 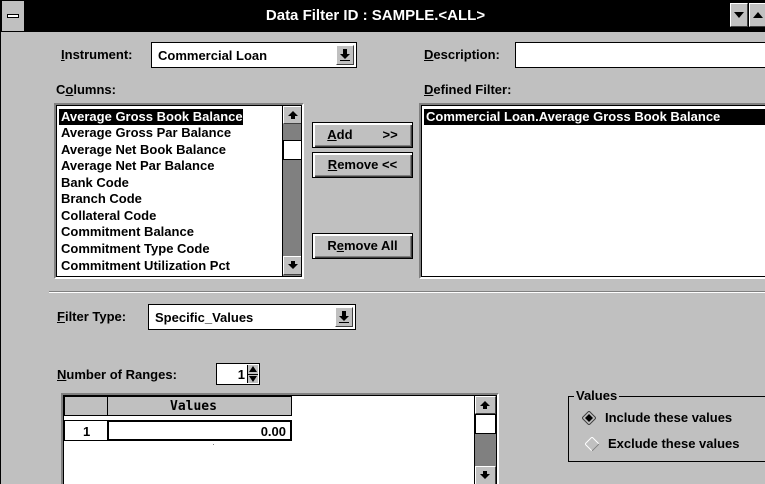 I want to click on list-item: Commitment Utilization Pct, so click(x=144, y=266).